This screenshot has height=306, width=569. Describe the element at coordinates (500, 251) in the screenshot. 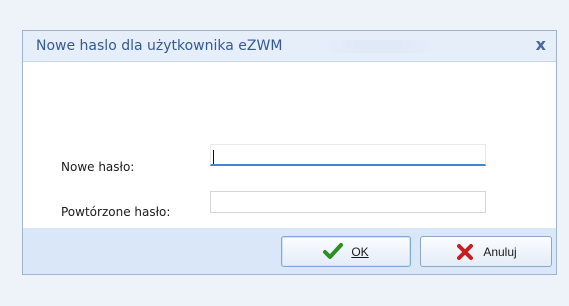

I see `cancel-button-label: Anuluj` at that location.